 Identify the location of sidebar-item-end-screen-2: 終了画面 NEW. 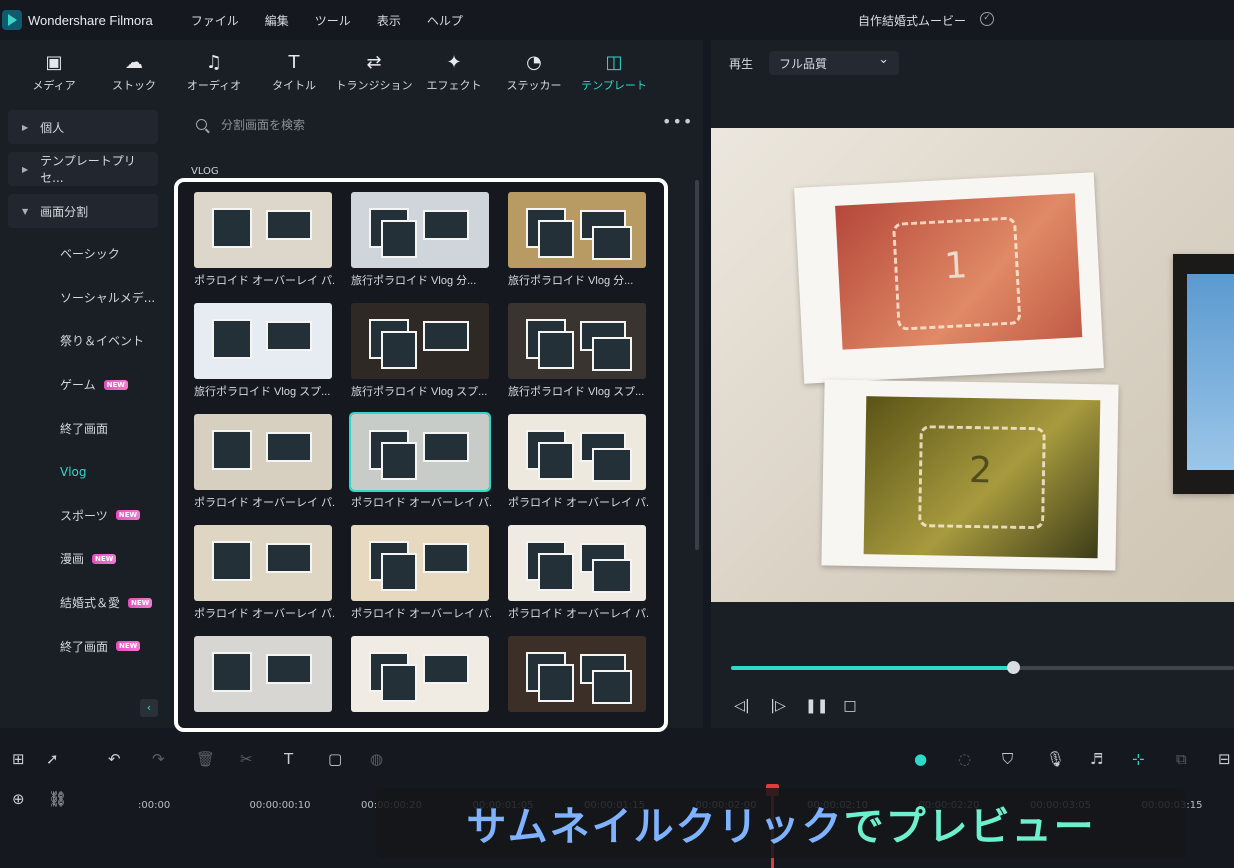
(86, 646).